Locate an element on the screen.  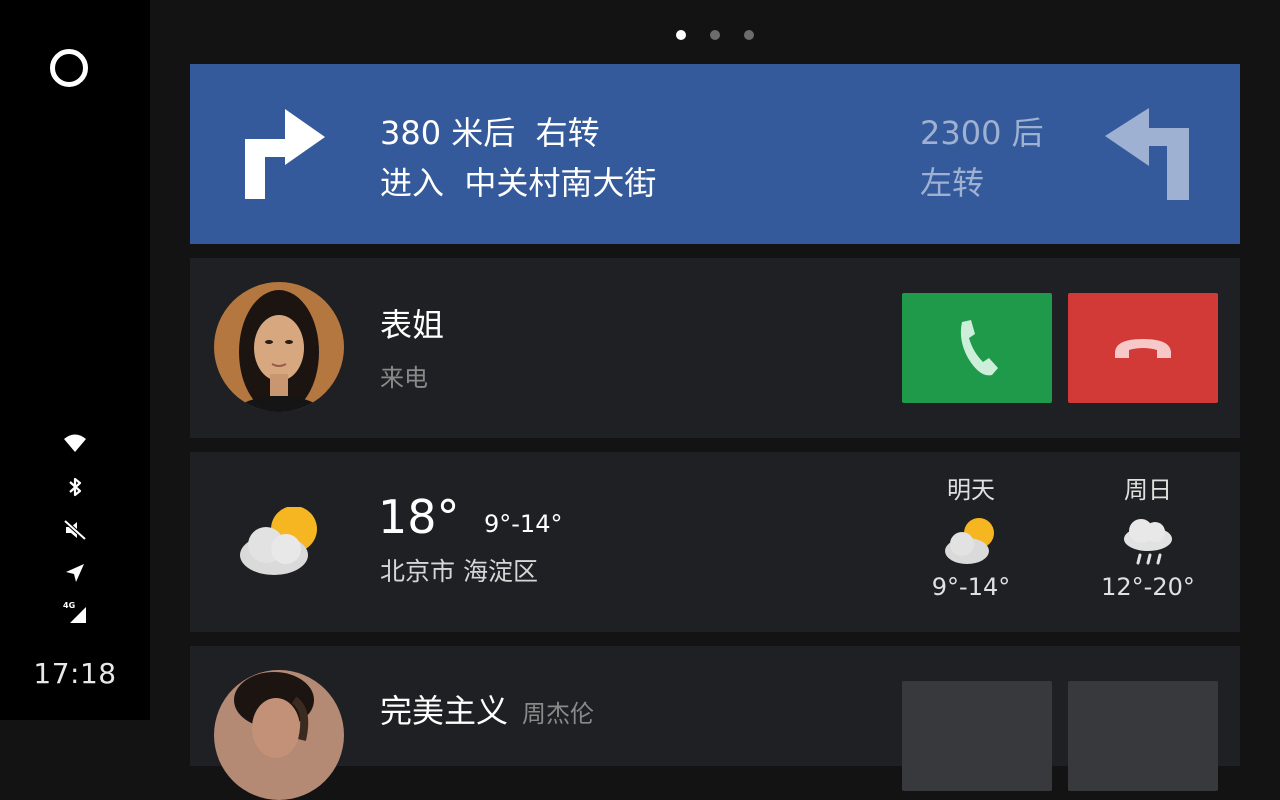
accept-call-button is located at coordinates (977, 348).